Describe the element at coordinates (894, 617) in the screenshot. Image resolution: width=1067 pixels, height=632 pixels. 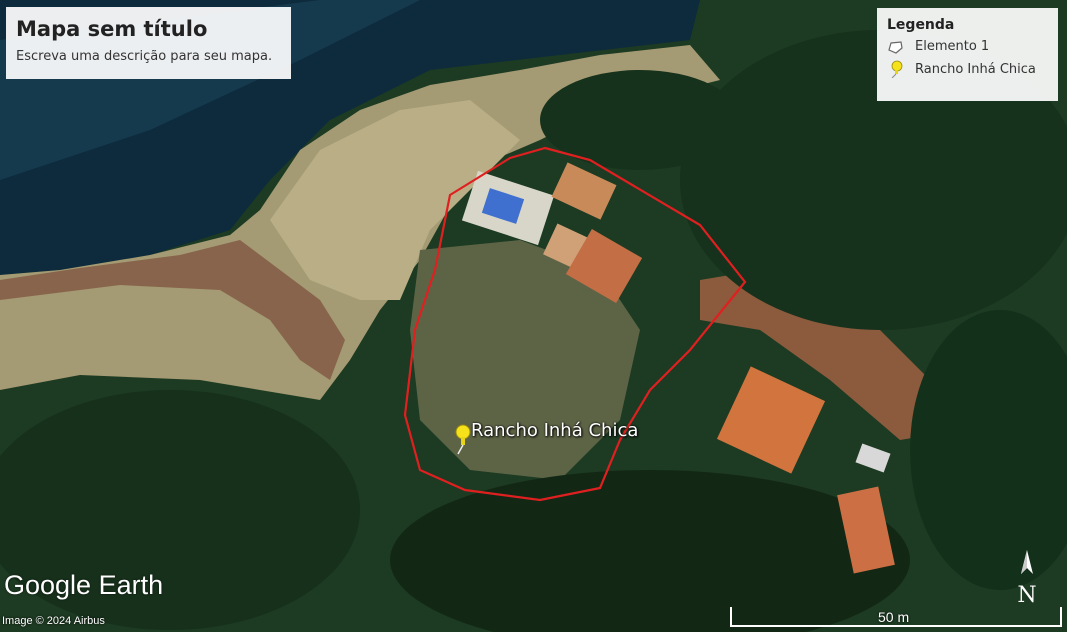
I see `scale-label: 50 m` at that location.